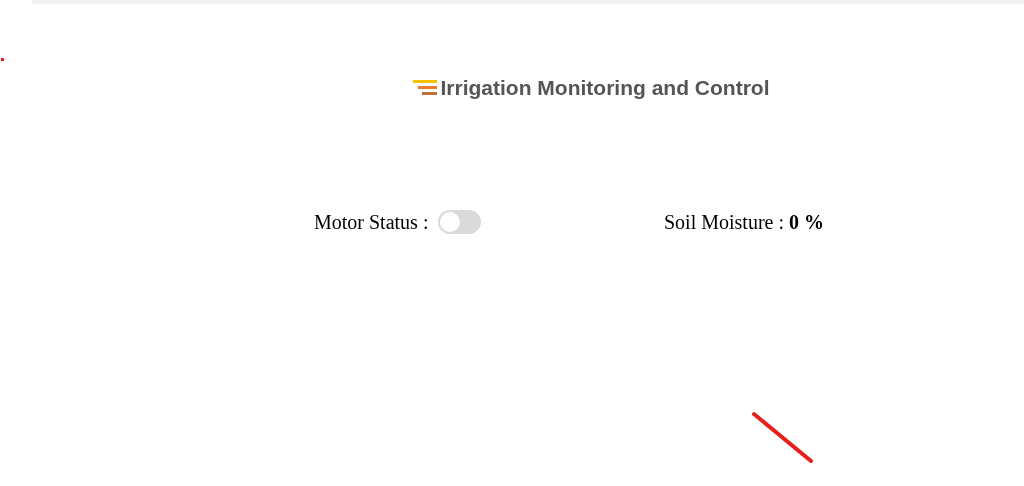  What do you see at coordinates (371, 222) in the screenshot?
I see `motor-status-label: Motor Status :` at bounding box center [371, 222].